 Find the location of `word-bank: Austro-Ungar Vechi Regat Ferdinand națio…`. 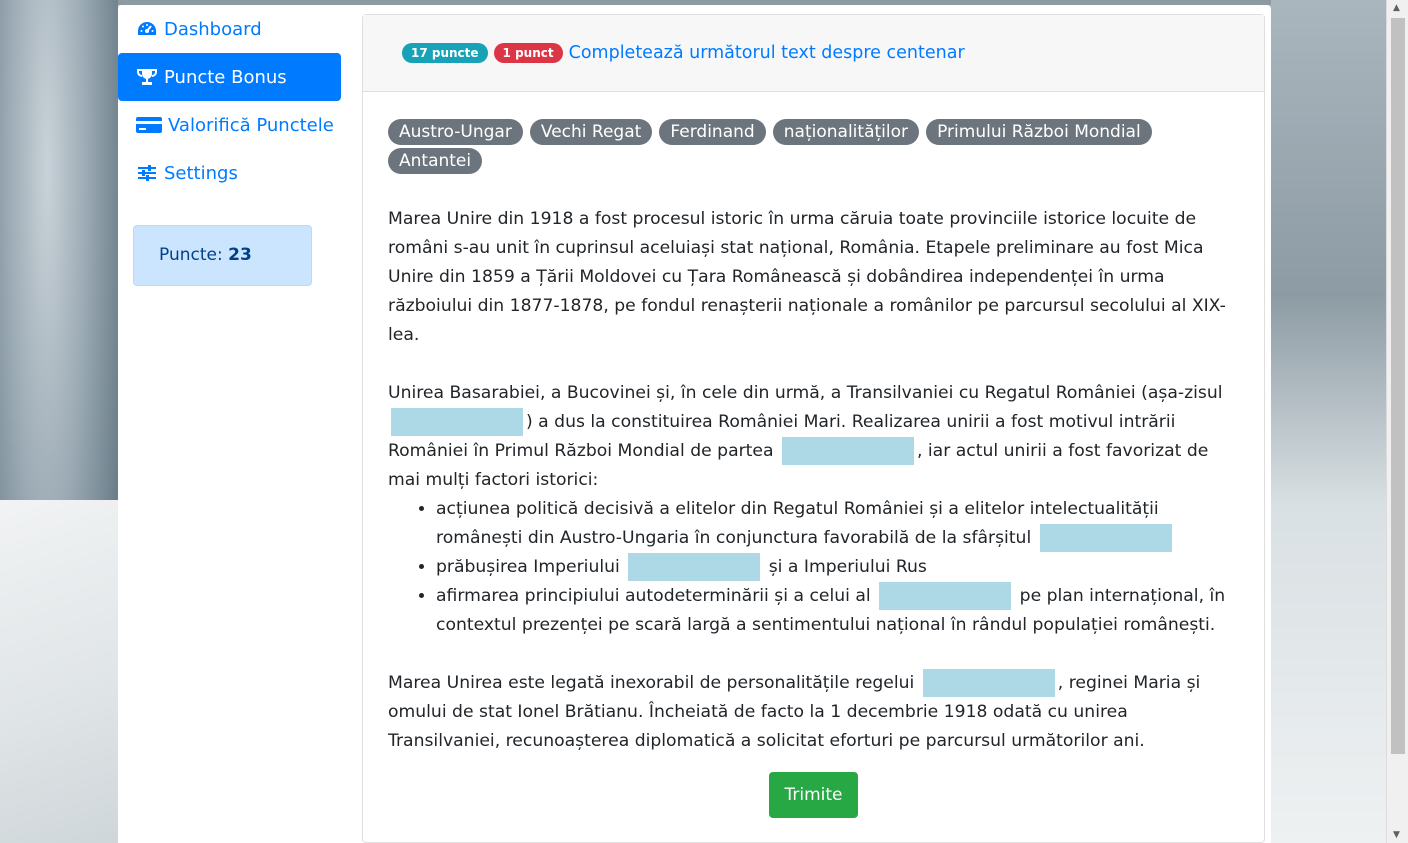

word-bank: Austro-Ungar Vechi Regat Ferdinand națio… is located at coordinates (788, 148).